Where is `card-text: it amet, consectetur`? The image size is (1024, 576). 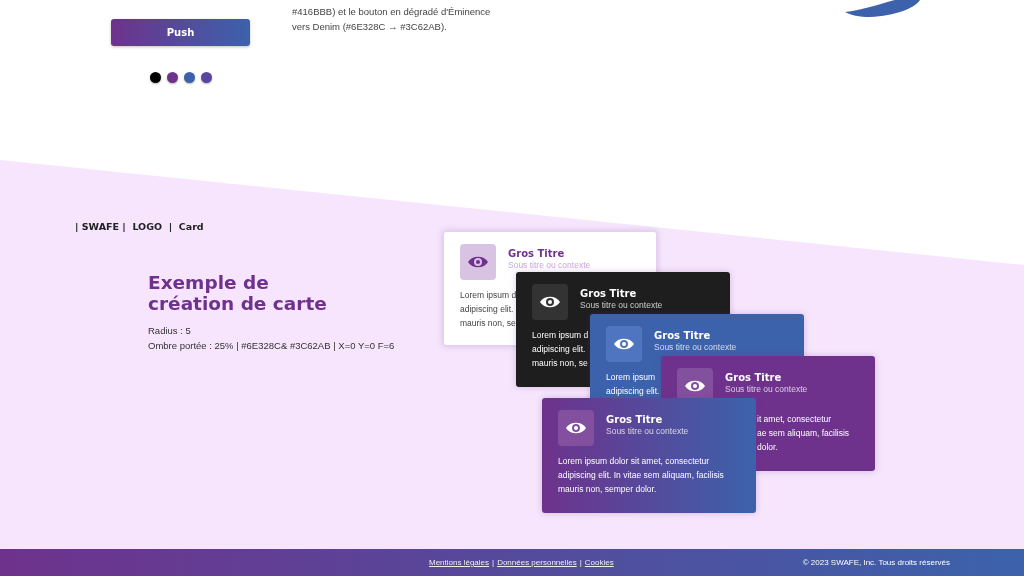
card-text: it amet, consectetur is located at coordinates (794, 419).